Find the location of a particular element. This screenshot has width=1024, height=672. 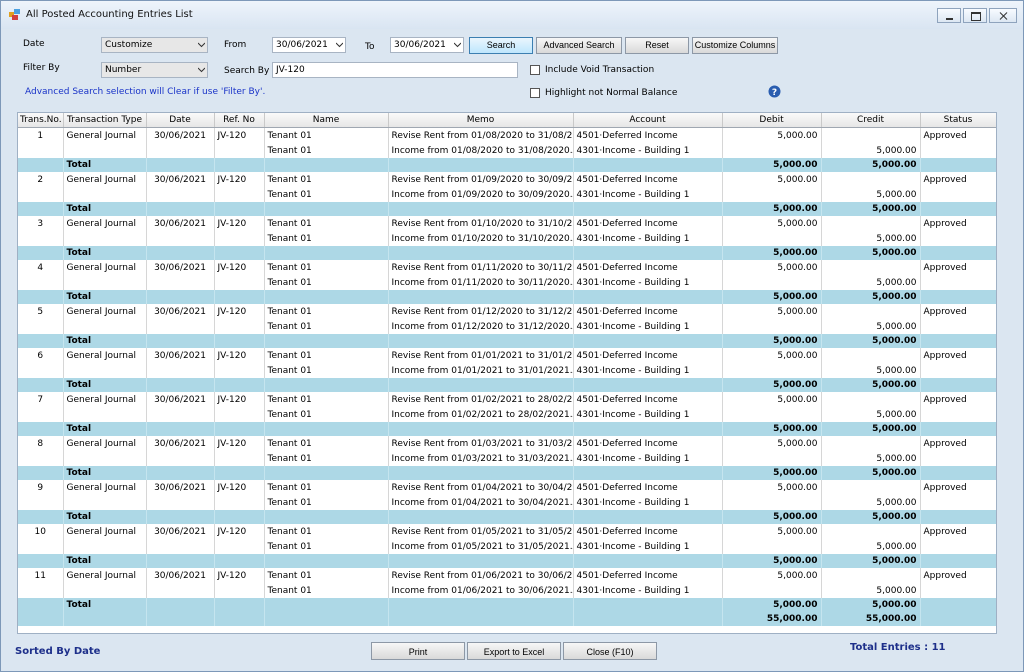

column-header-trans-no: Trans.No. is located at coordinates (41, 120).